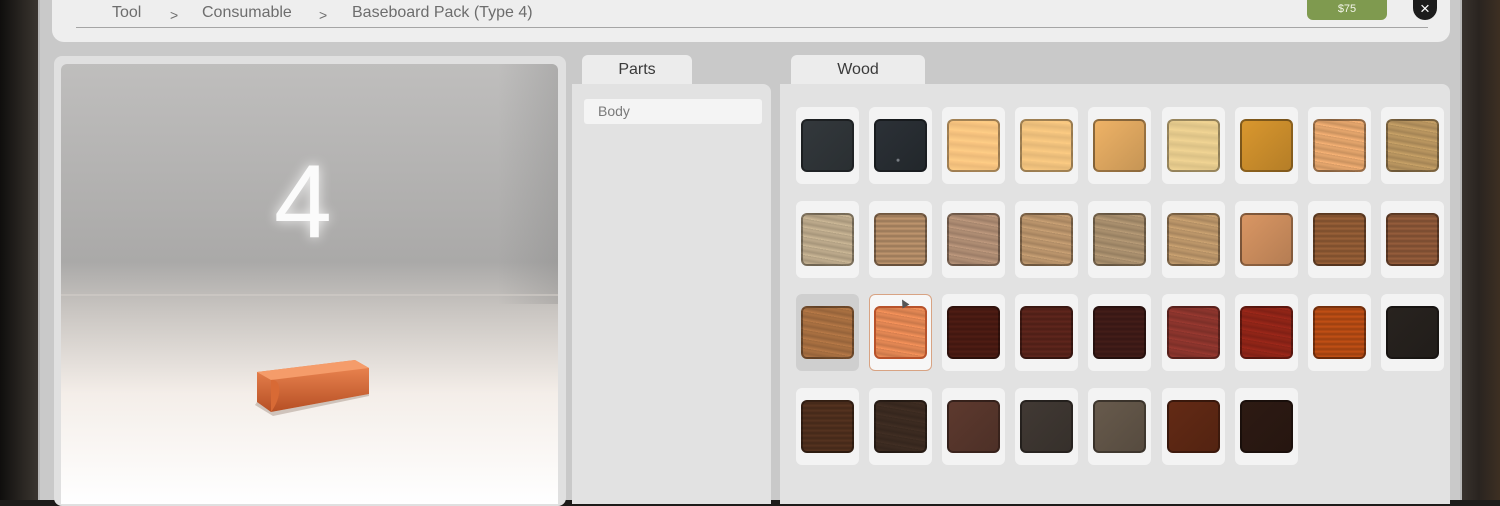  I want to click on breadcrumb-item-name: Baseboard Pack (Type 4), so click(442, 12).